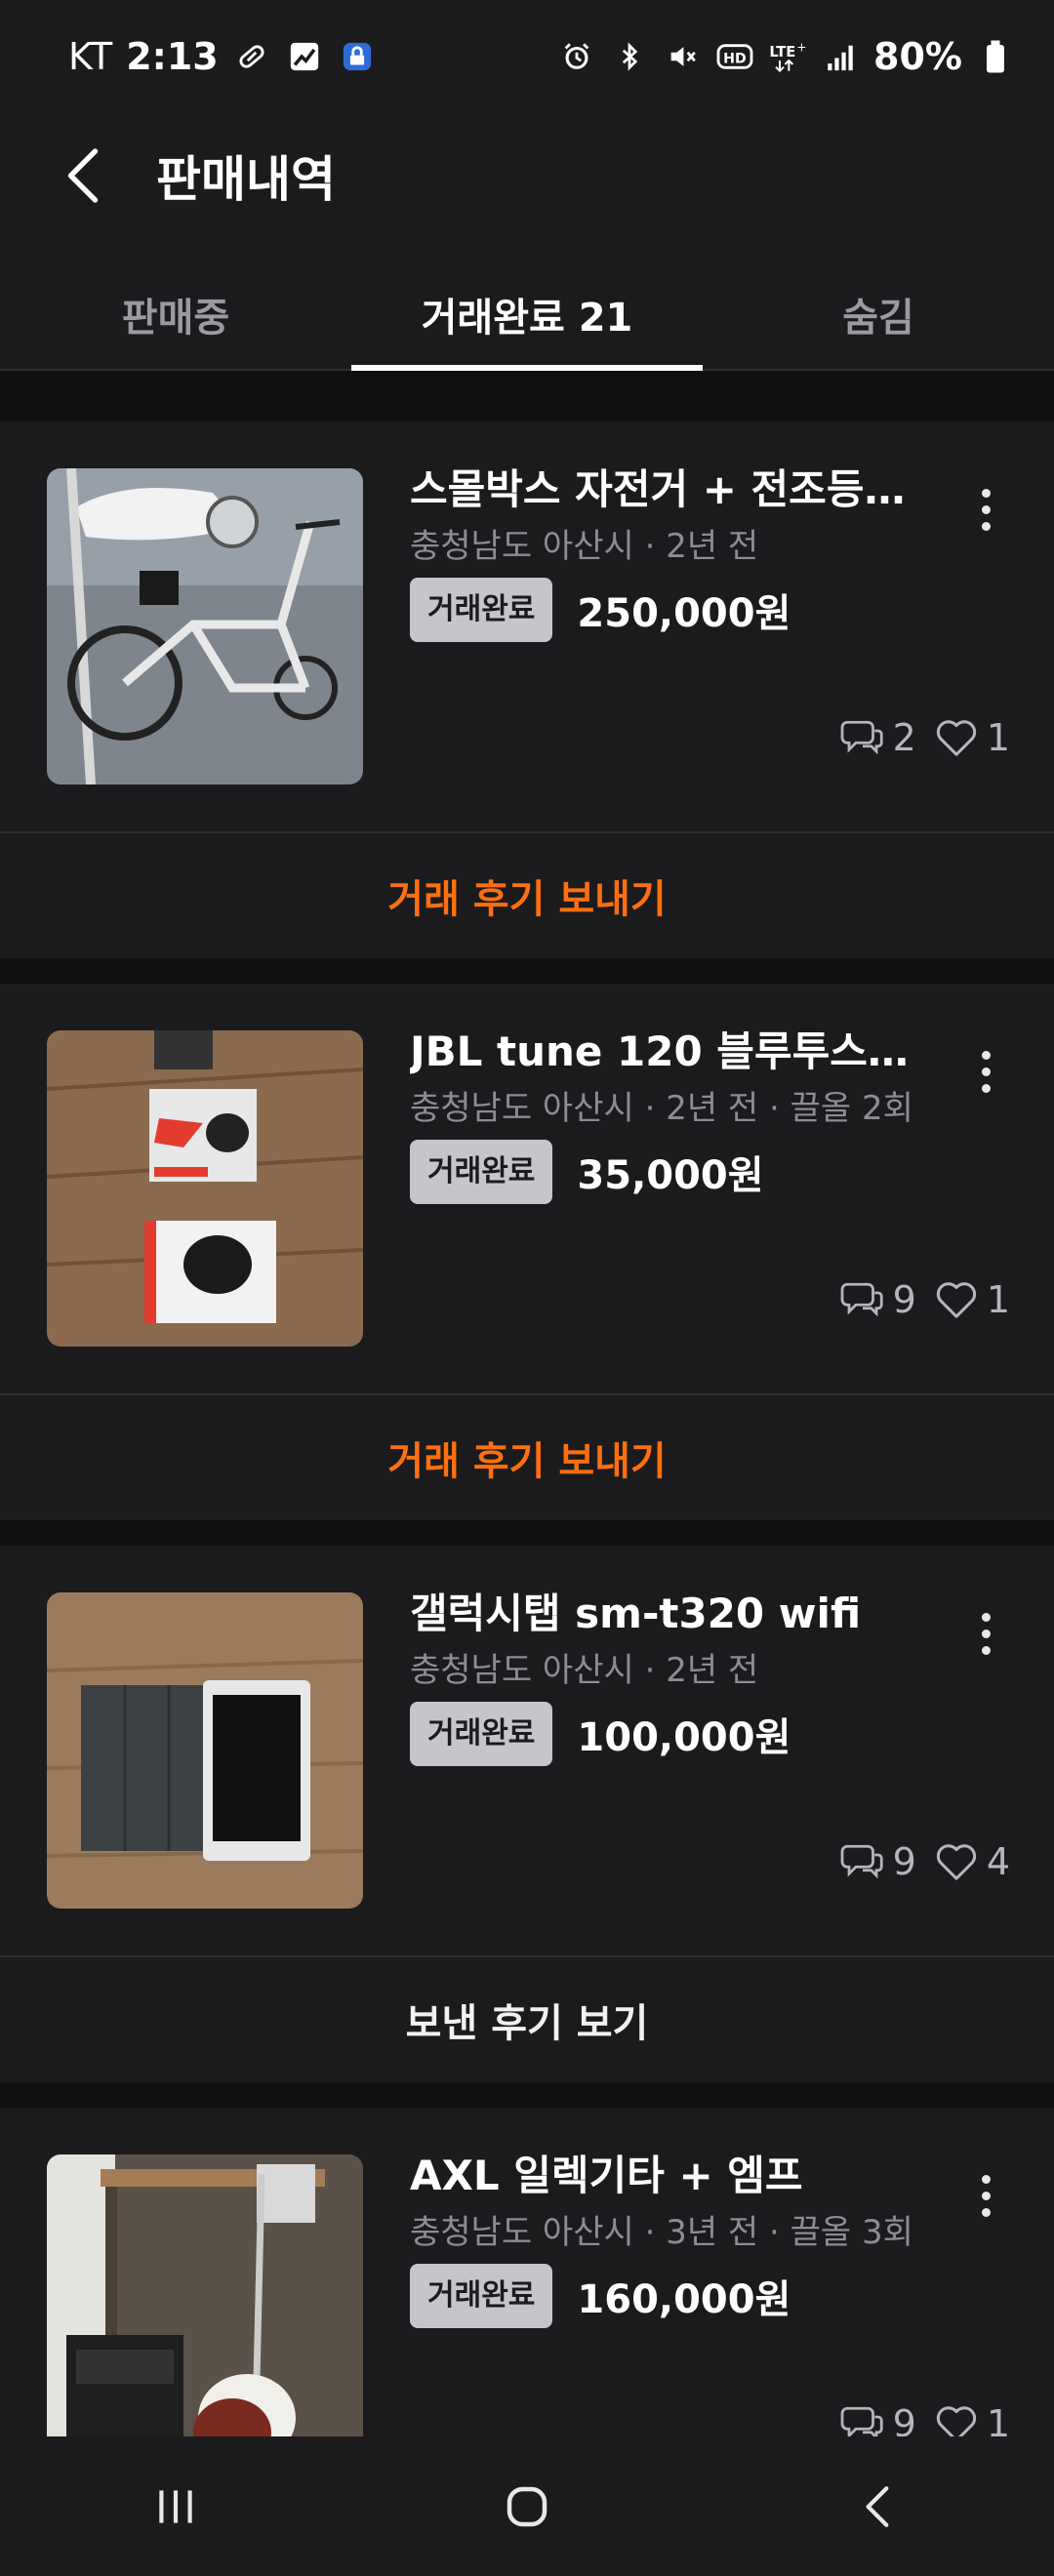  I want to click on back-icon, so click(877, 2506).